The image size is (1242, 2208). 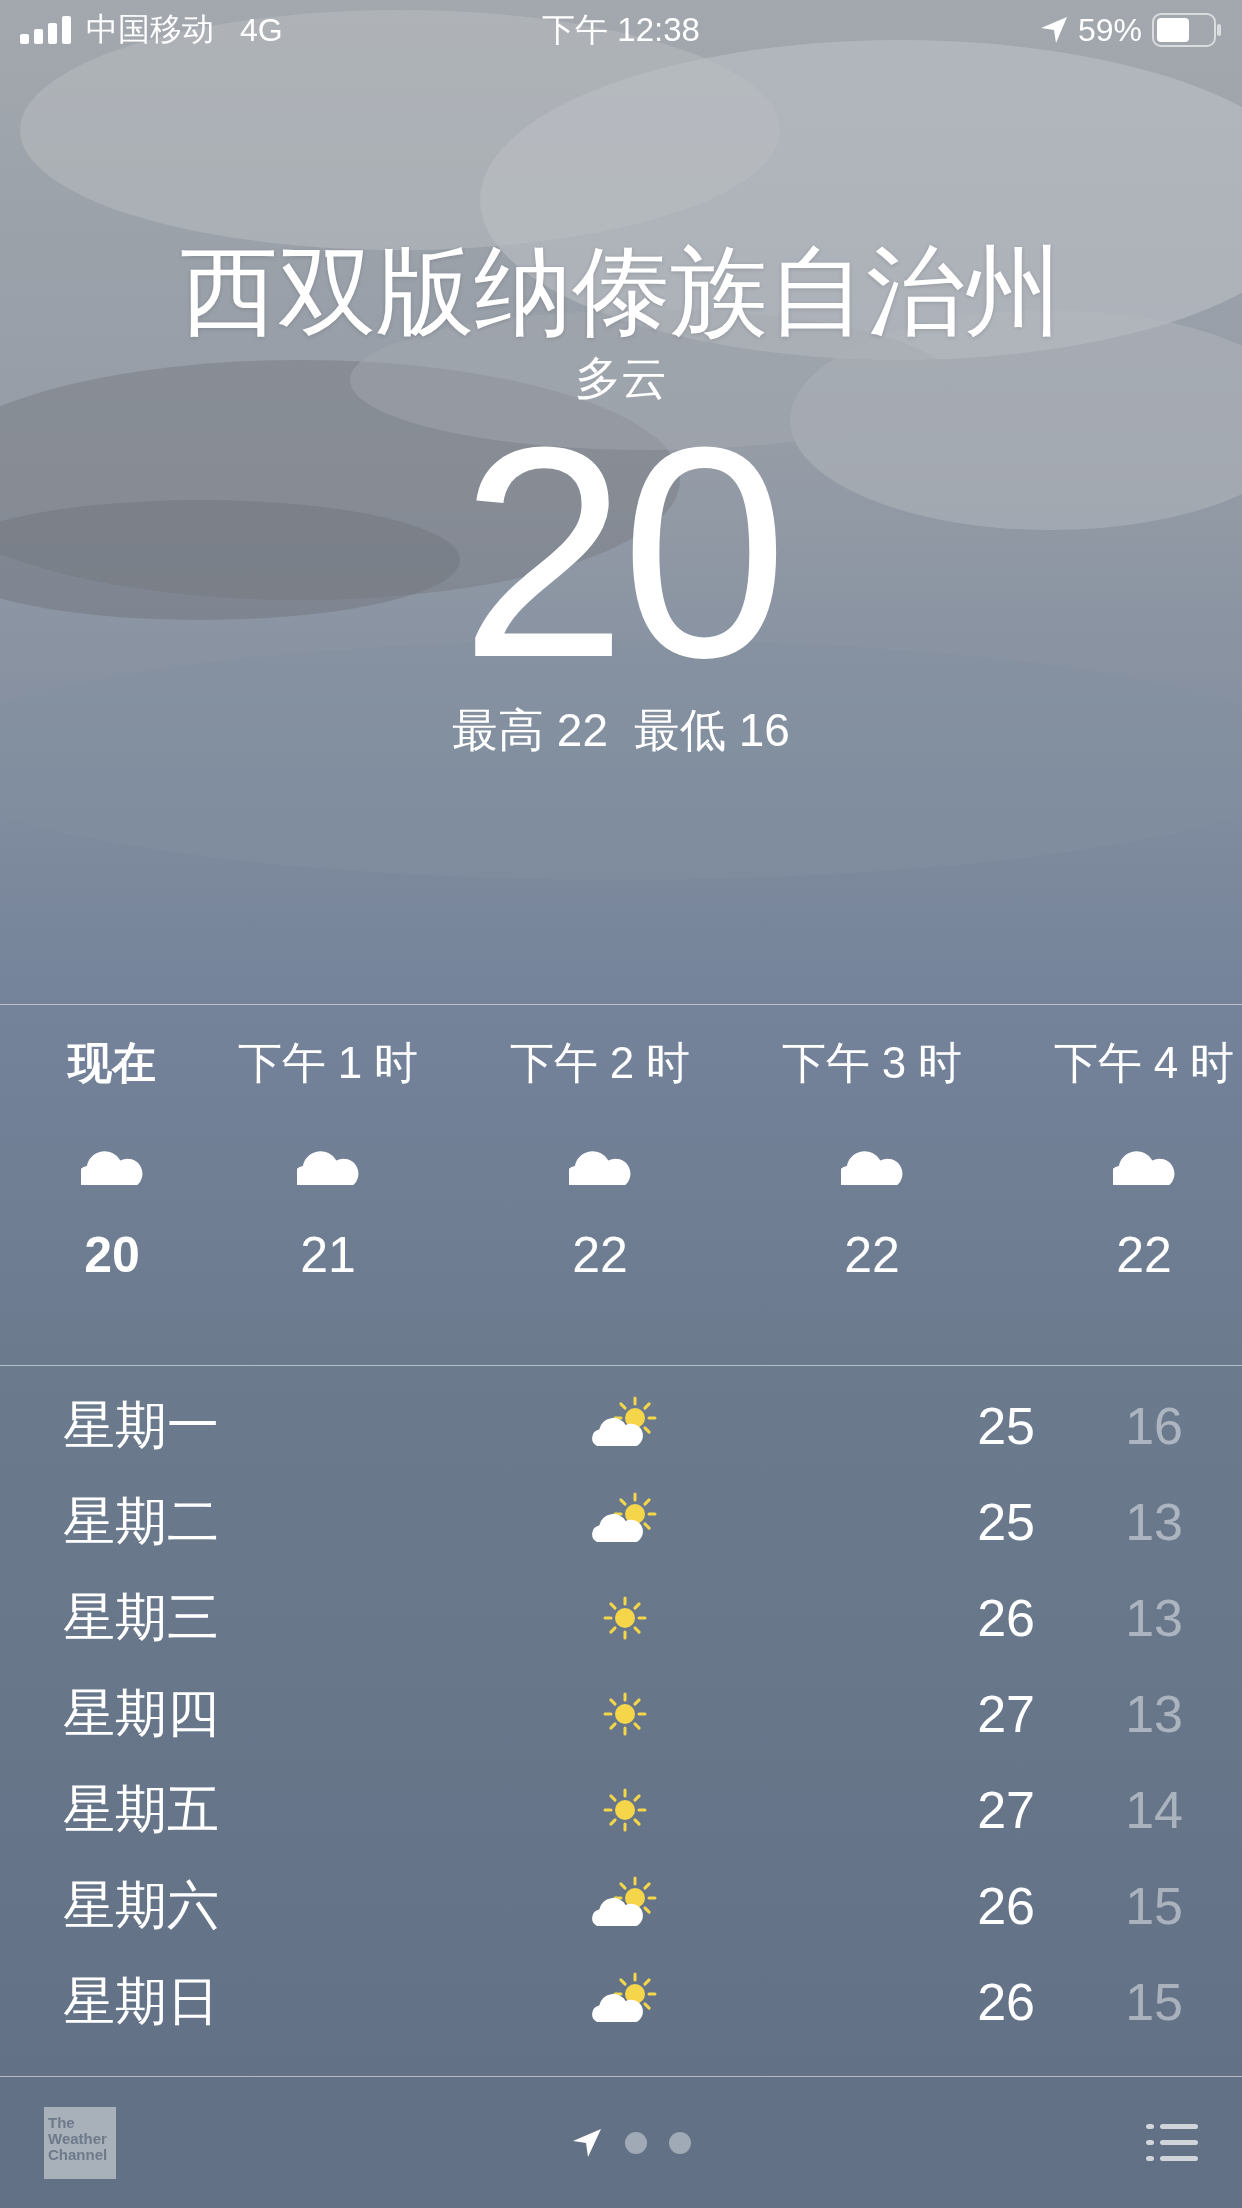 What do you see at coordinates (112, 1063) in the screenshot?
I see `hour-label: 现在` at bounding box center [112, 1063].